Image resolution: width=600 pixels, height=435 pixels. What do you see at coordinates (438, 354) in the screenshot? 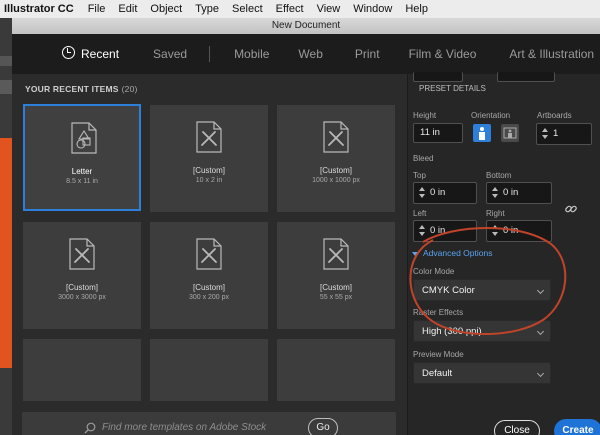
I see `preview-mode-label: Preview Mode` at bounding box center [438, 354].